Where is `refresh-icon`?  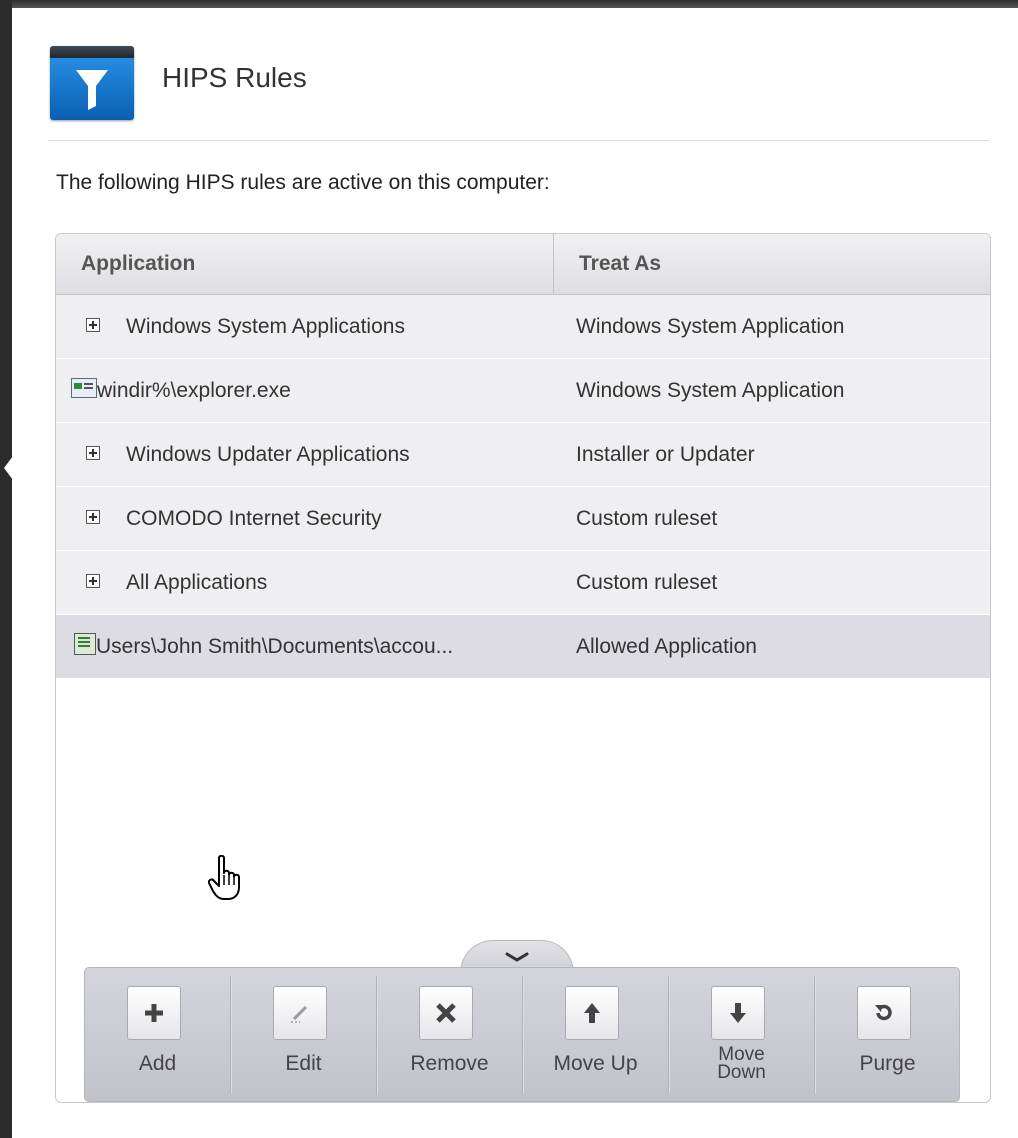
refresh-icon is located at coordinates (883, 1012).